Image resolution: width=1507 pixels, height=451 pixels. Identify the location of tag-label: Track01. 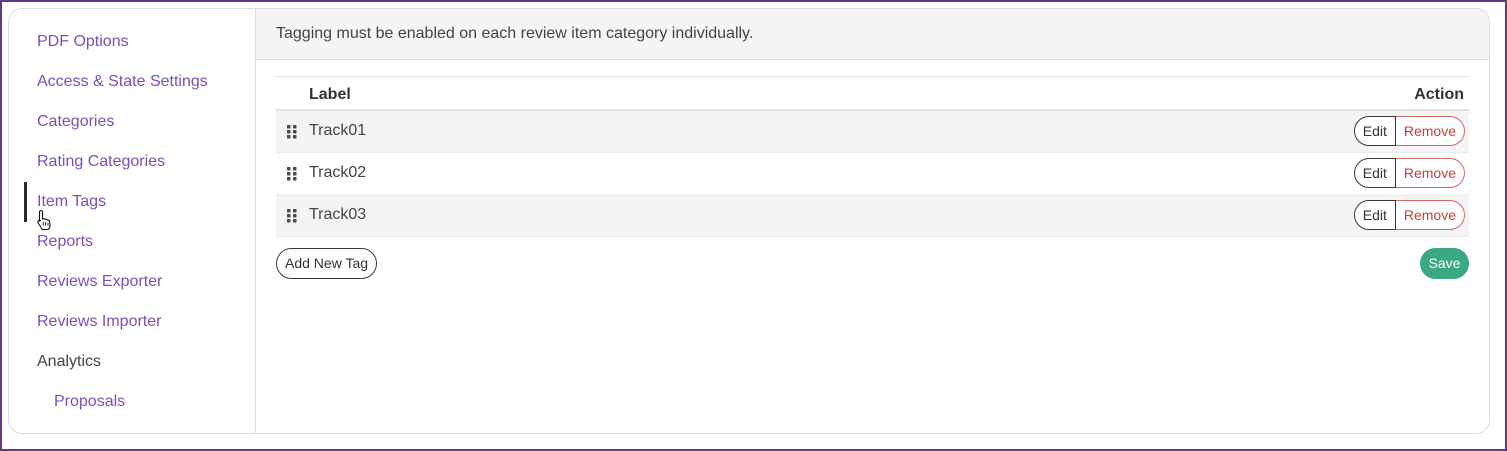
(338, 130).